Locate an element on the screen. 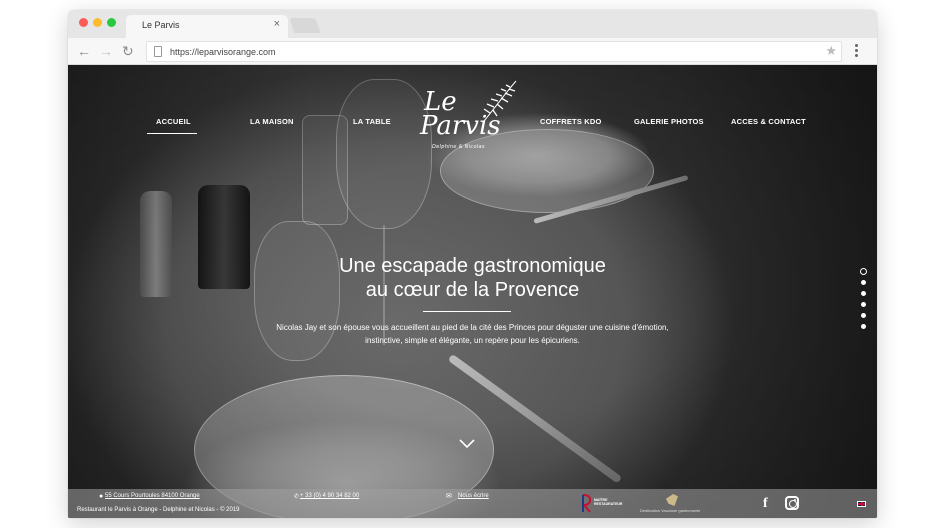 This screenshot has height=528, width=945. tab-close-icon: × is located at coordinates (277, 24).